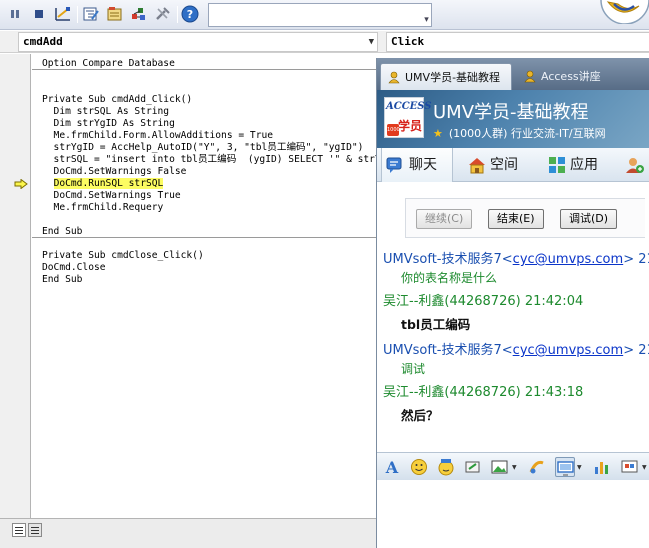  What do you see at coordinates (453, 77) in the screenshot?
I see `tab-label: UMV学员-基础教程` at bounding box center [453, 77].